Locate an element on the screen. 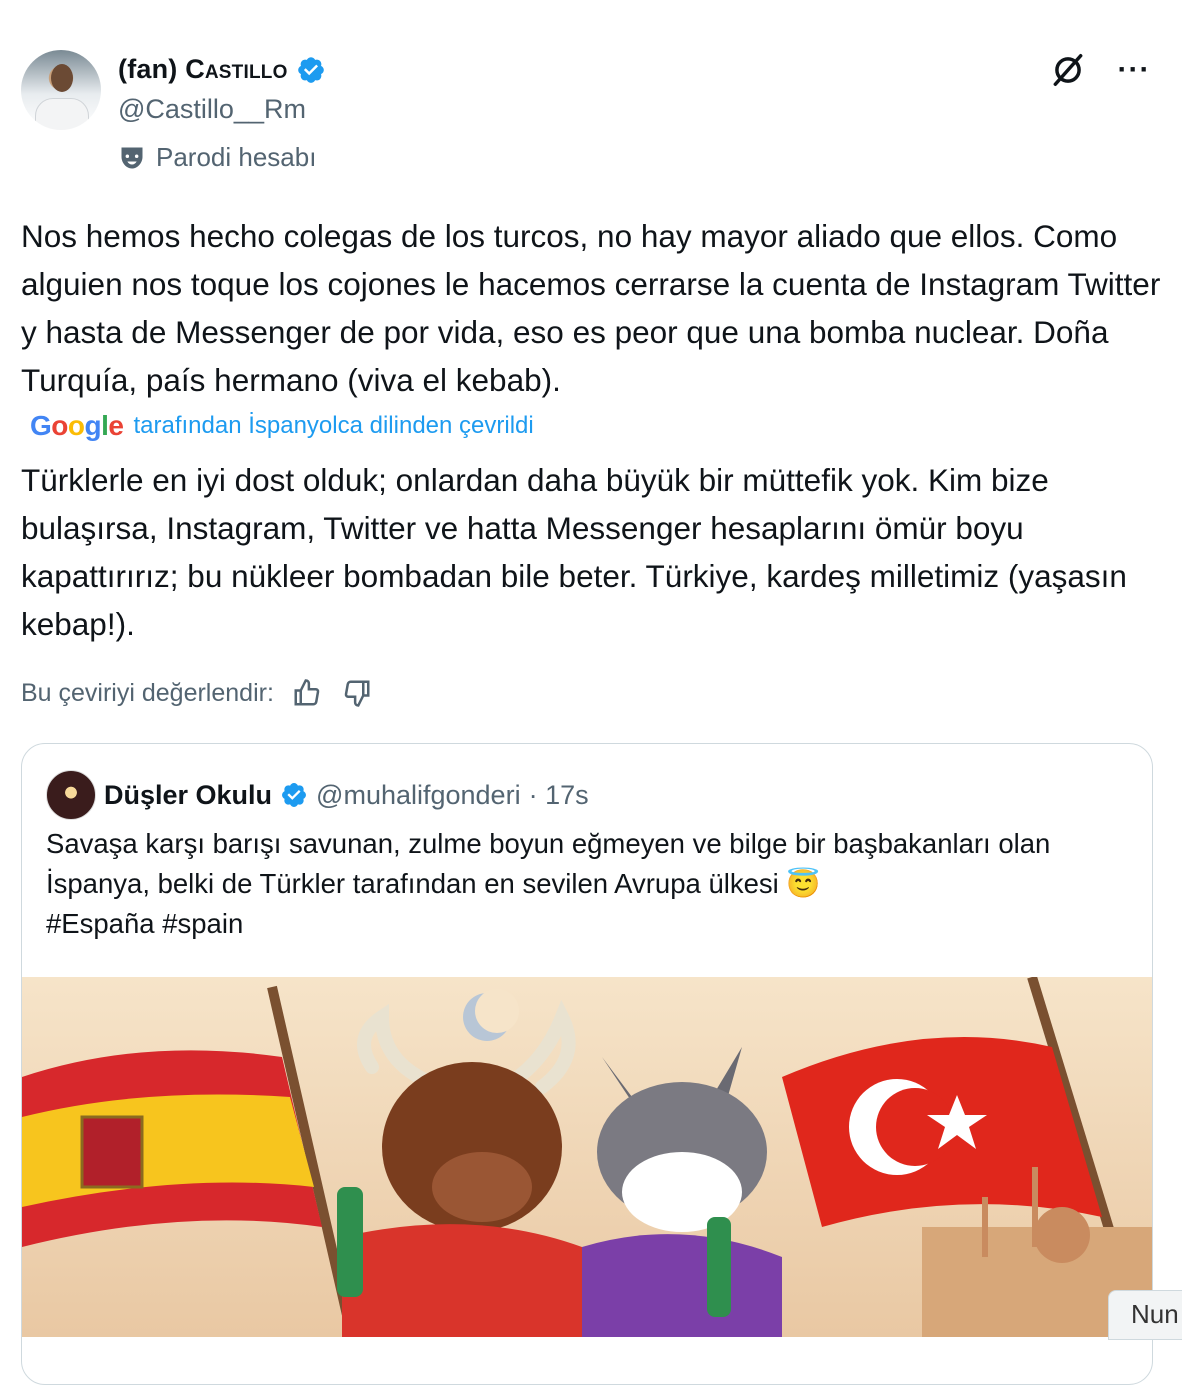  tweet-top-actions: ··· is located at coordinates (1101, 70).